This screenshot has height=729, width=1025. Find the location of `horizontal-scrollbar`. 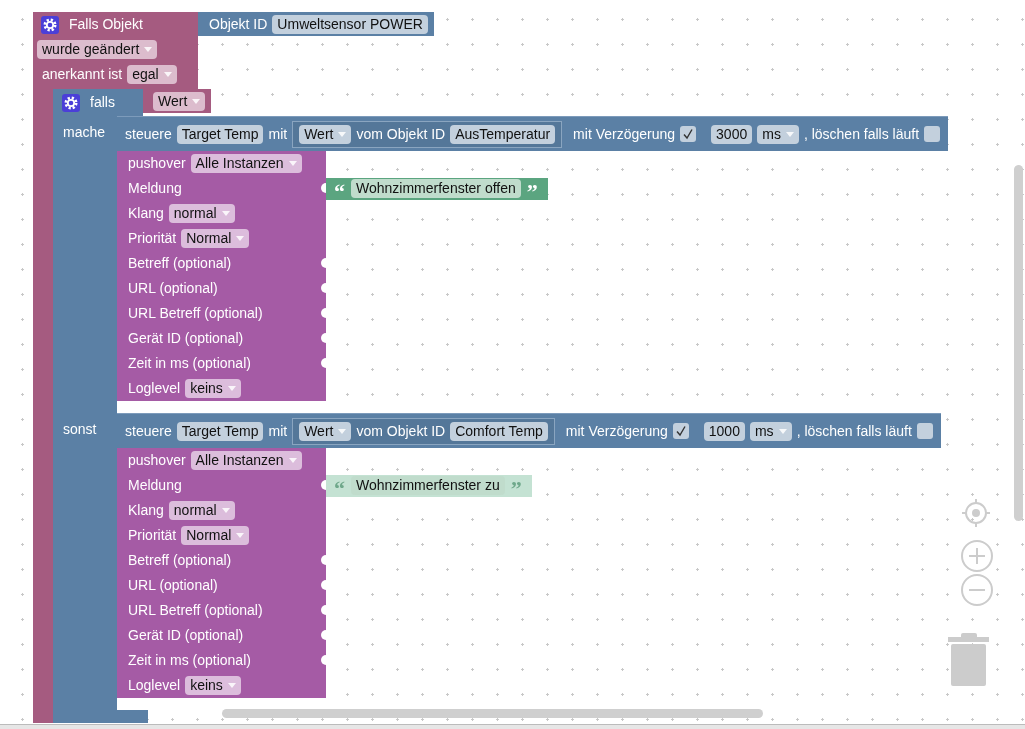

horizontal-scrollbar is located at coordinates (492, 713).